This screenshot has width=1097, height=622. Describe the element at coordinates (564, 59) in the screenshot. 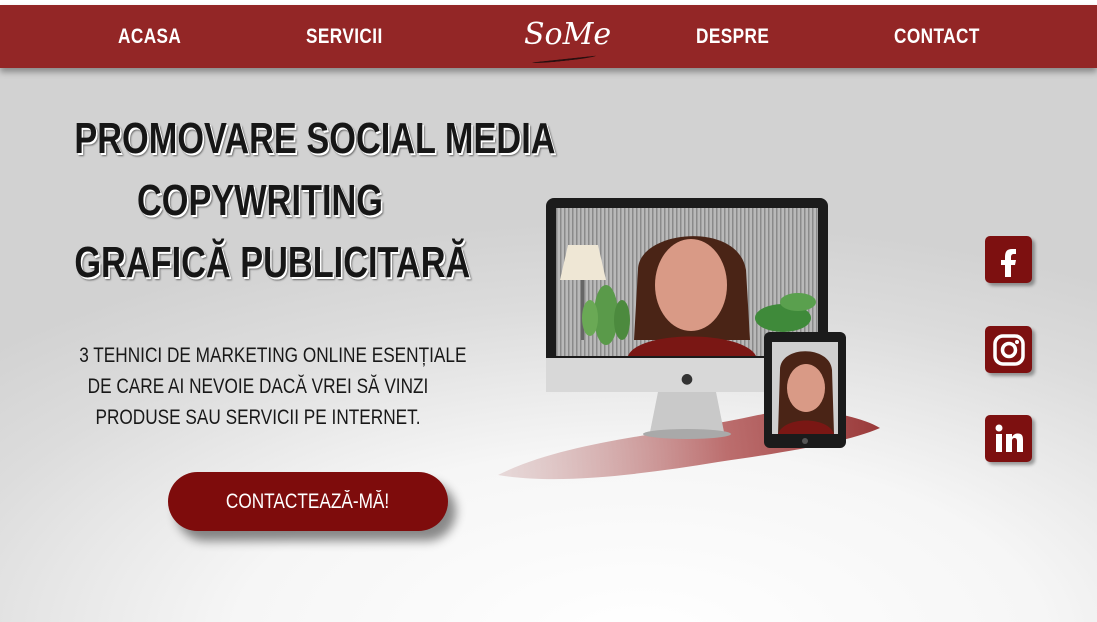

I see `logo-underline` at that location.